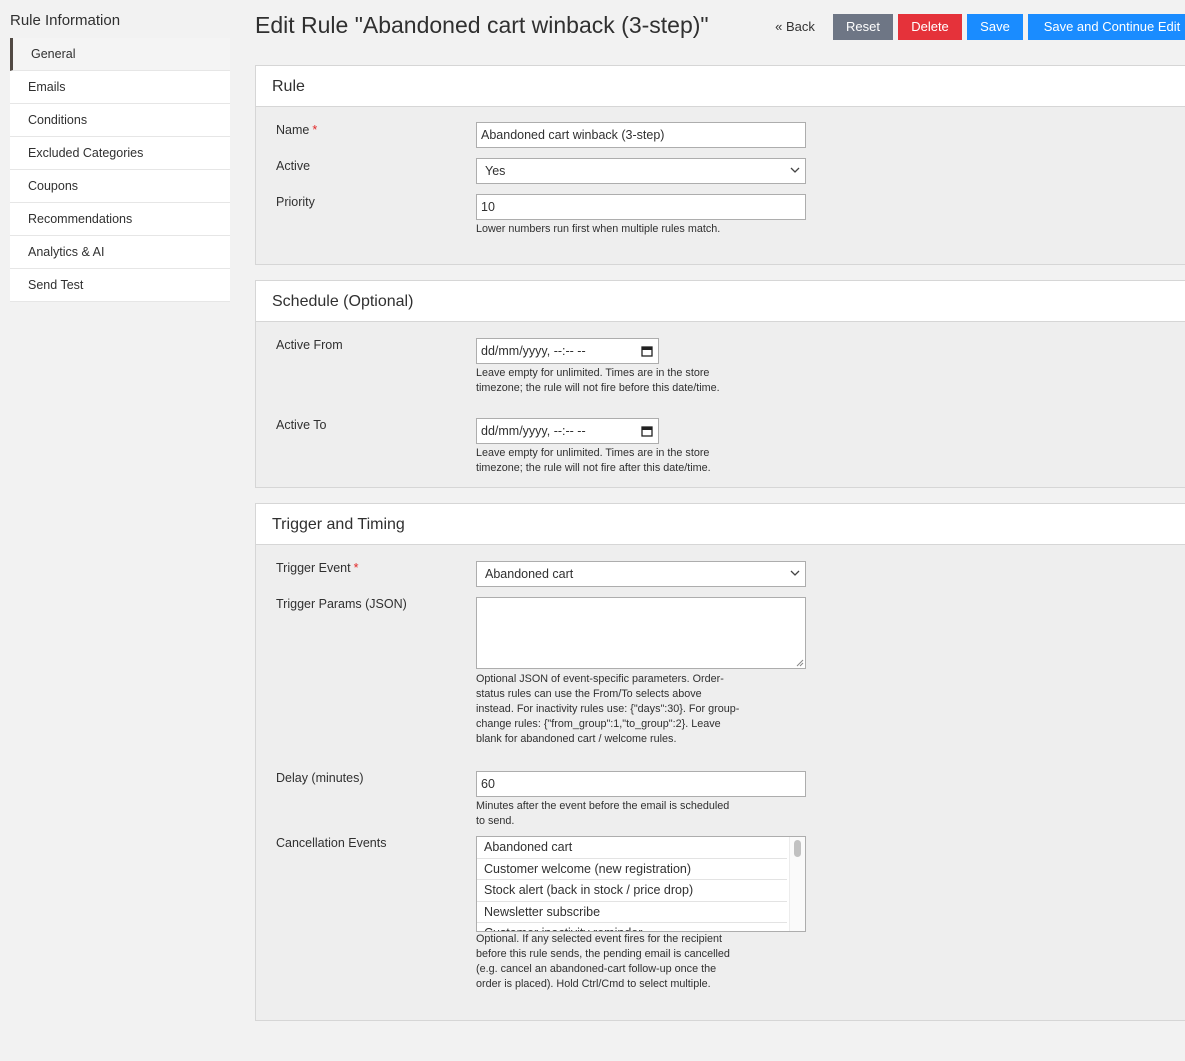 Image resolution: width=1185 pixels, height=1061 pixels. Describe the element at coordinates (317, 568) in the screenshot. I see `trigger-event-label: Trigger Event *` at that location.